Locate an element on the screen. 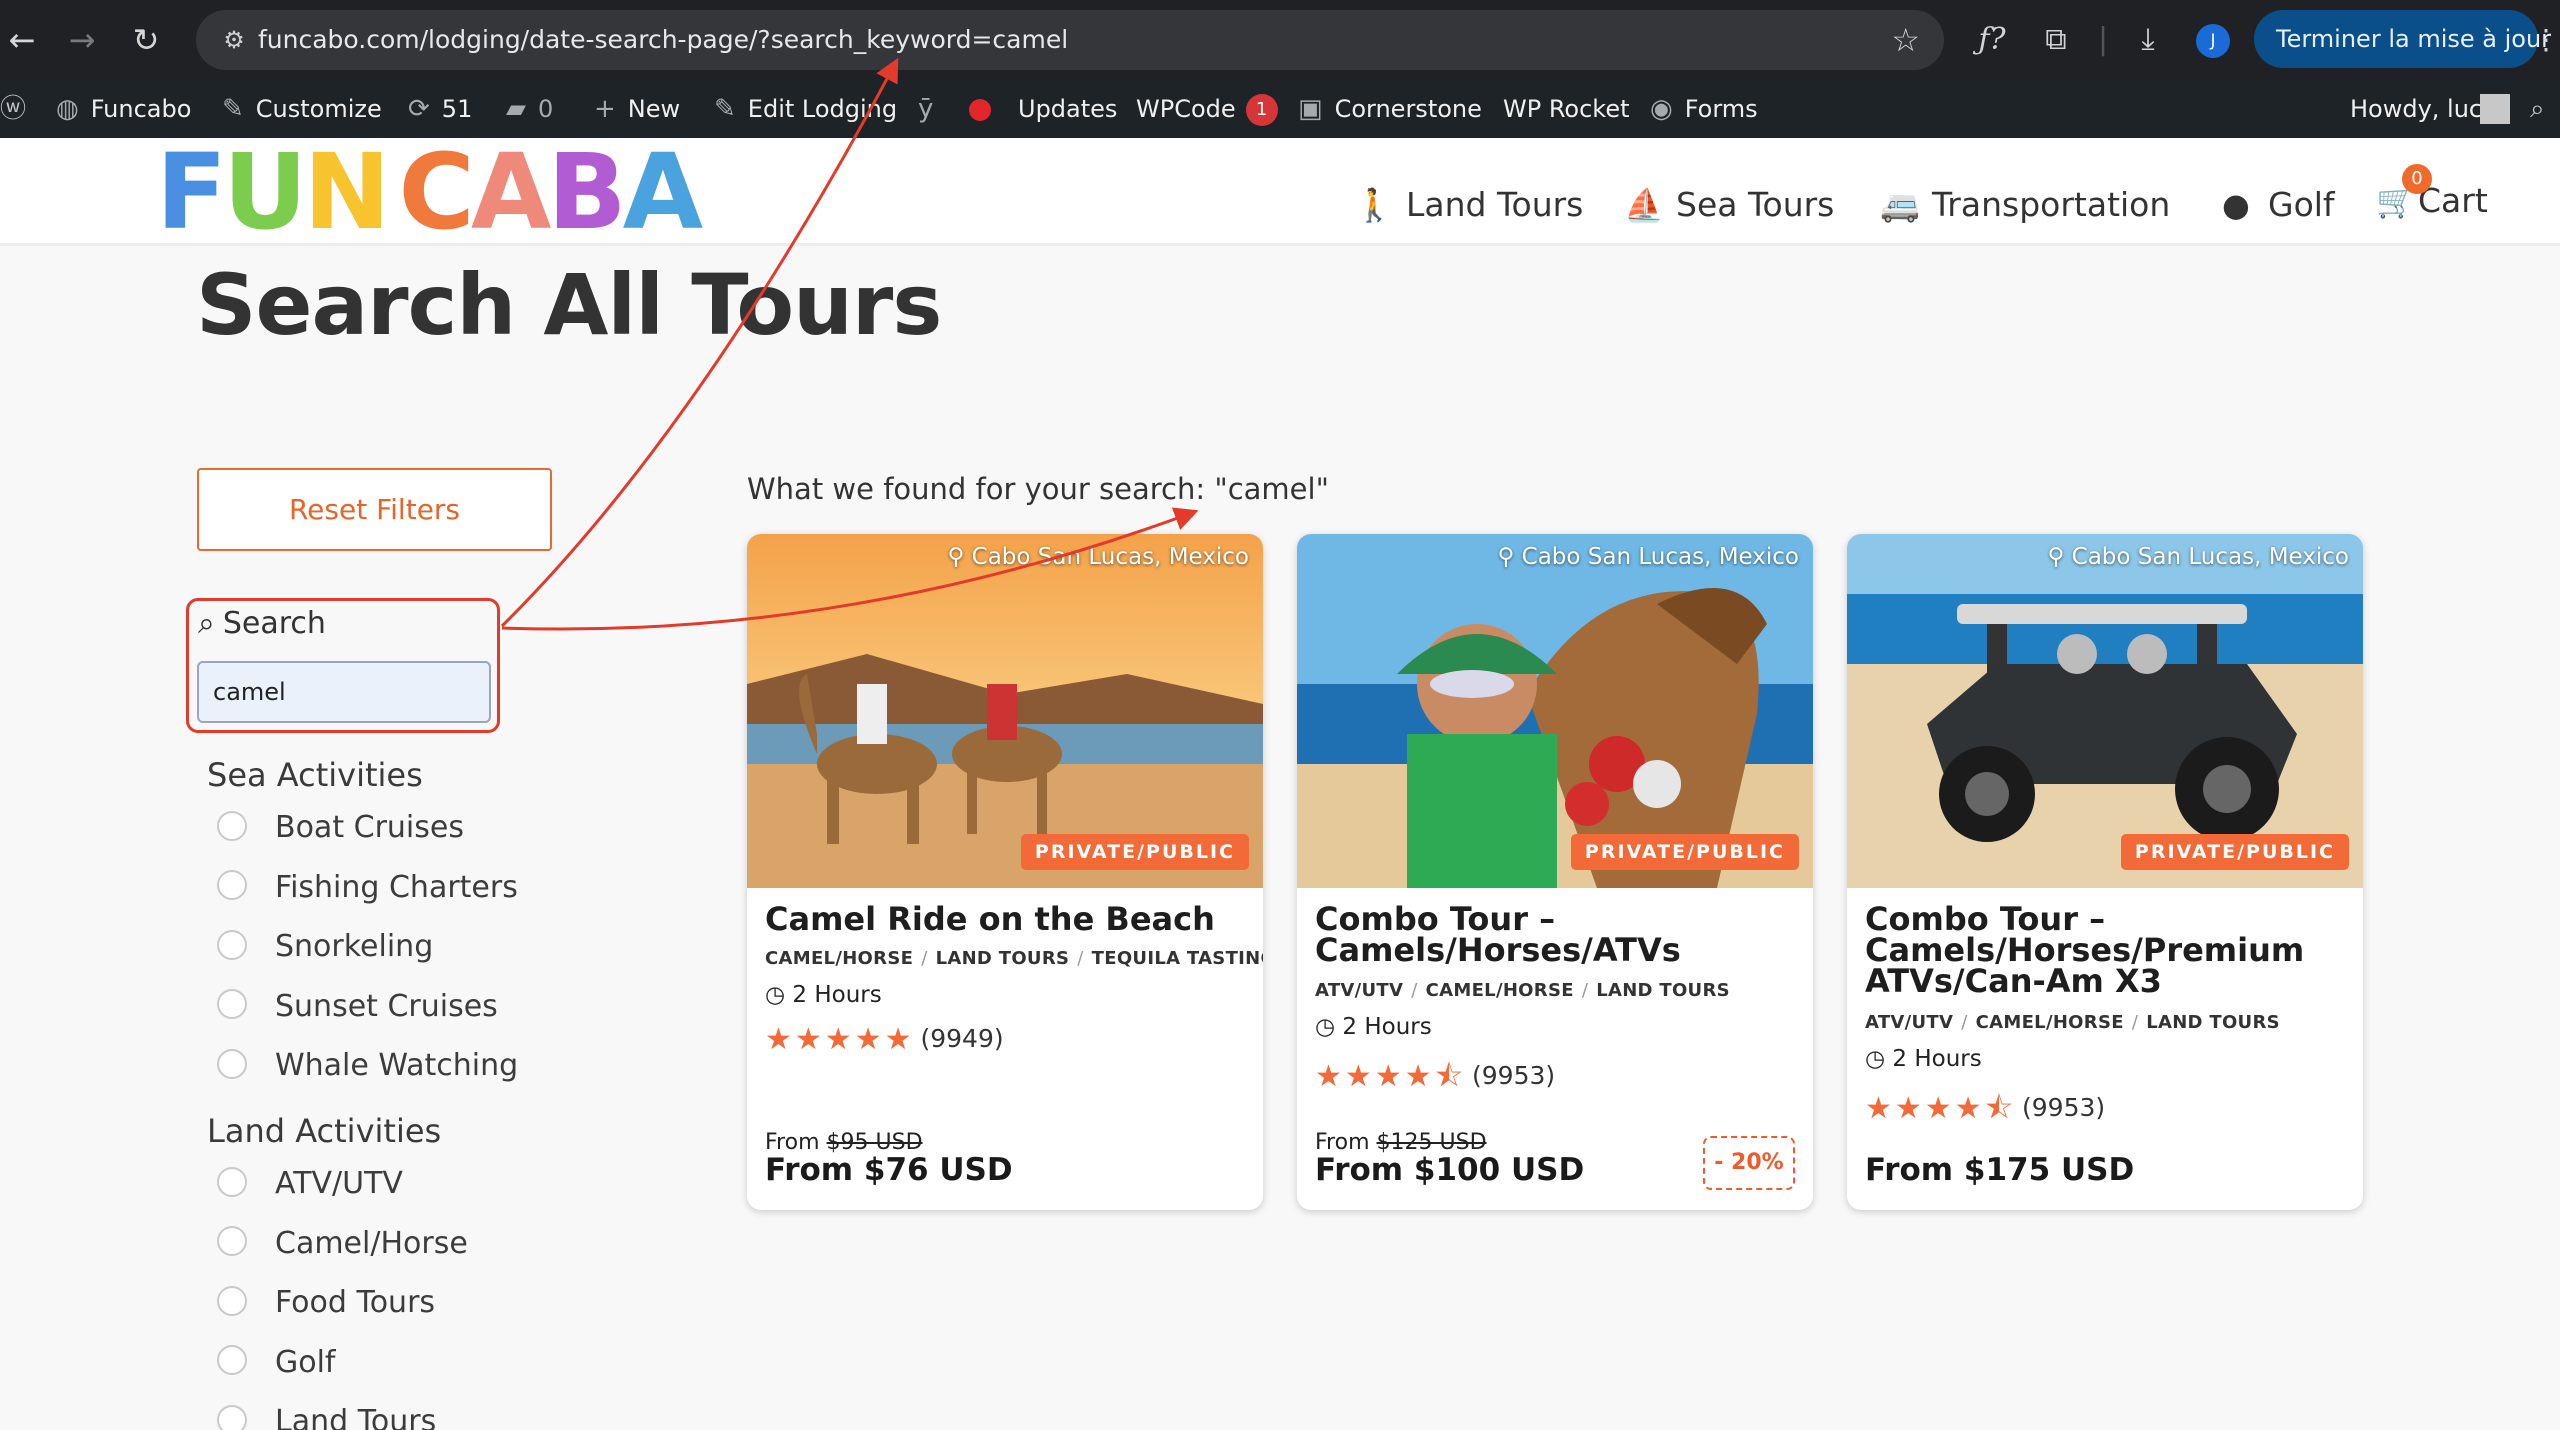 Image resolution: width=2560 pixels, height=1430 pixels. filter-option-camel-horse: Camel/Horse is located at coordinates (342, 1244).